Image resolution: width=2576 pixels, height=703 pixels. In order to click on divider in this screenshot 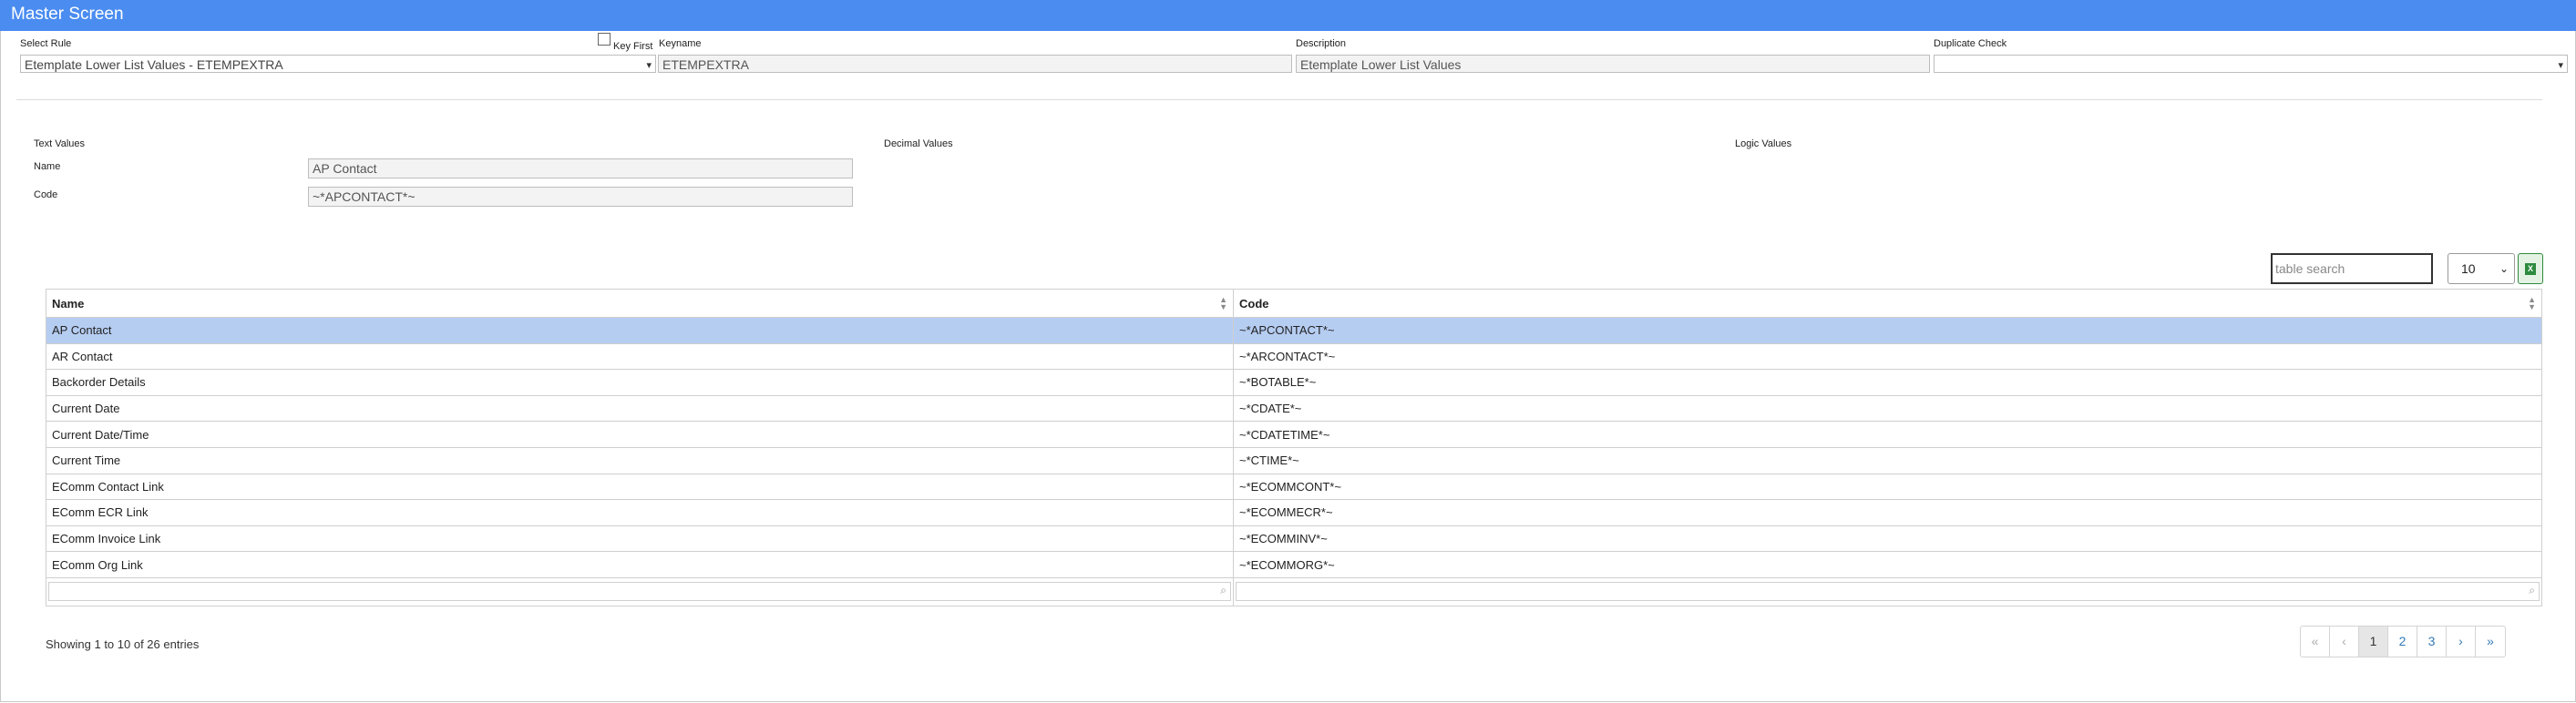, I will do `click(1279, 99)`.